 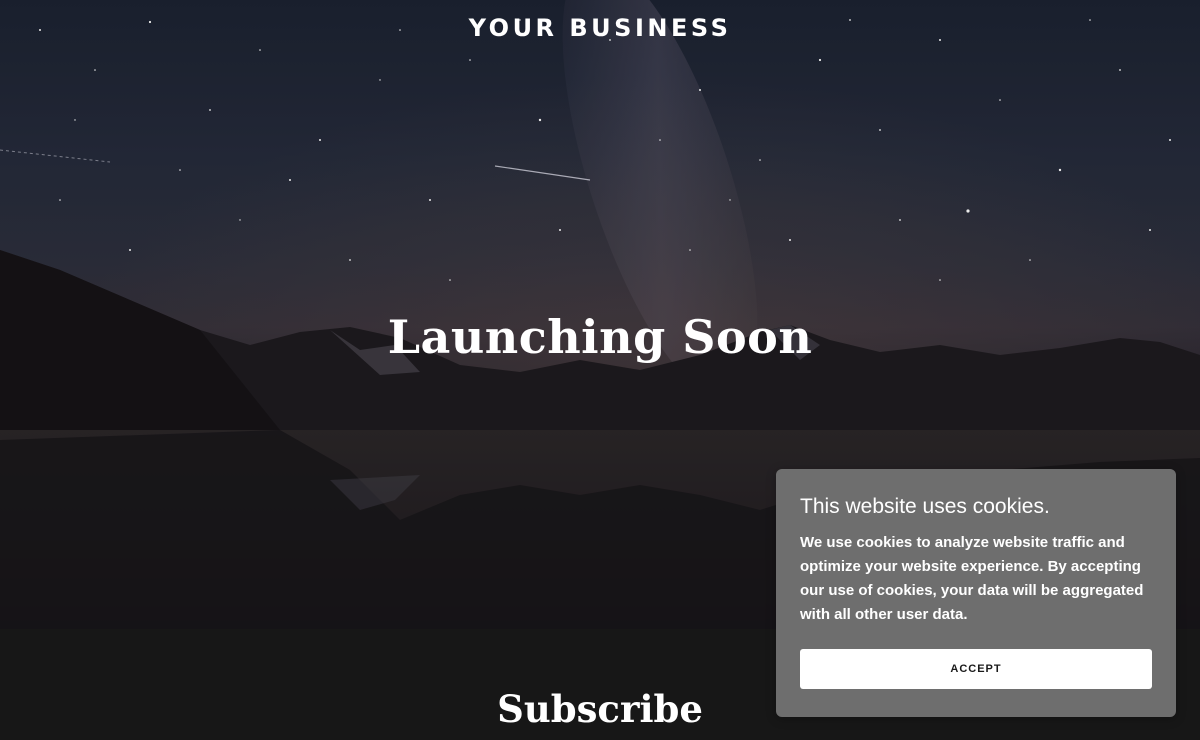 I want to click on cookie-banner-title: This website uses cookies., so click(x=925, y=506).